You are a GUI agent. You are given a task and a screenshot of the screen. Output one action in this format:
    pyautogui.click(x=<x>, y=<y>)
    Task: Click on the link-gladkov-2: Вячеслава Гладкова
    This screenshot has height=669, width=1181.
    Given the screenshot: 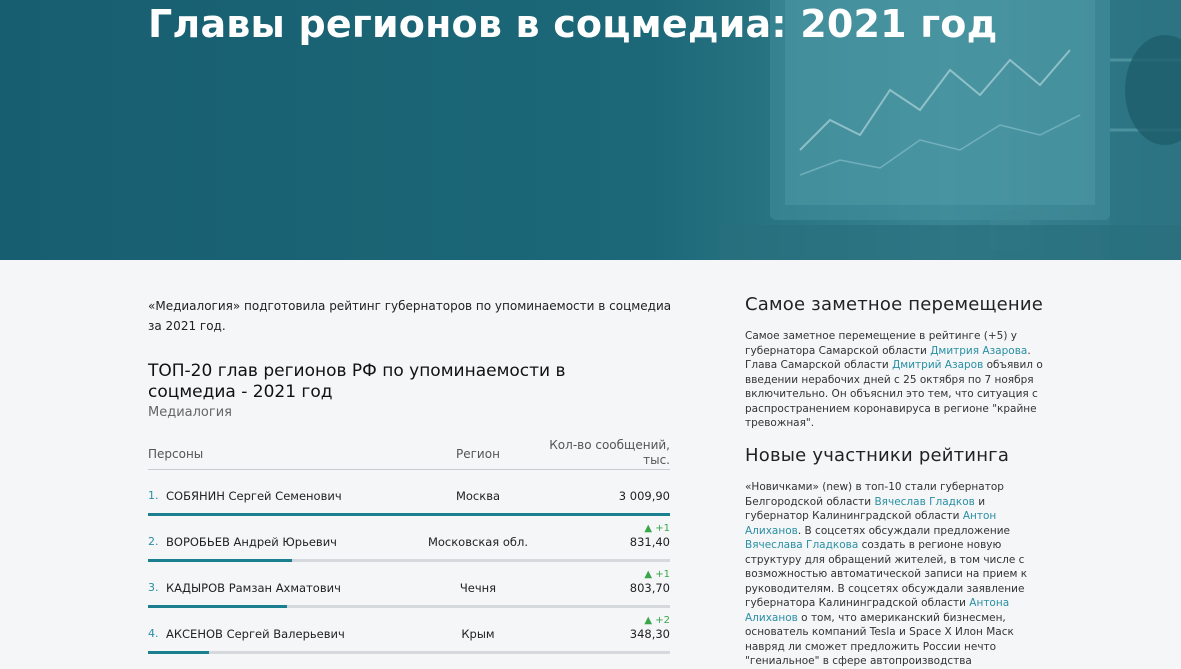 What is the action you would take?
    pyautogui.click(x=801, y=545)
    